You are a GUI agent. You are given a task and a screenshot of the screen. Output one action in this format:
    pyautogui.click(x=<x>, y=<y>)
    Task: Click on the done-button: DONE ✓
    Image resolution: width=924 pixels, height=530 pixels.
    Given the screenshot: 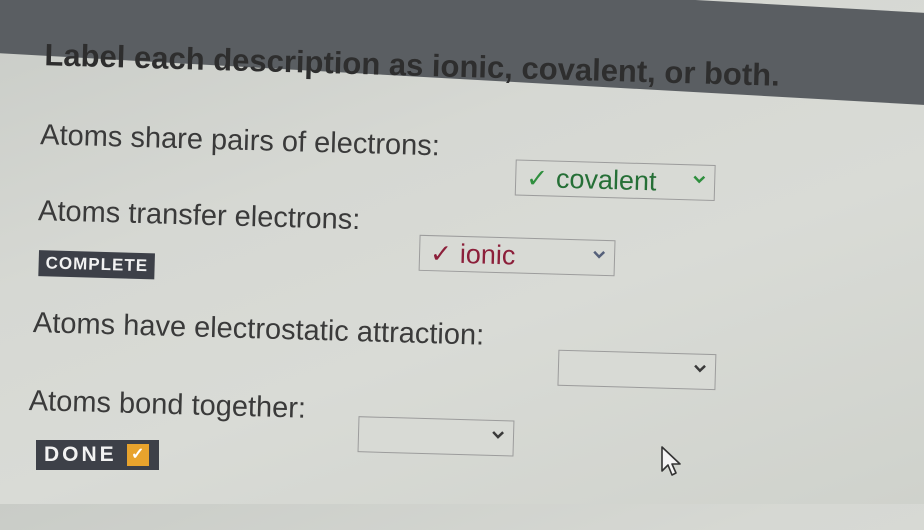 What is the action you would take?
    pyautogui.click(x=97, y=455)
    